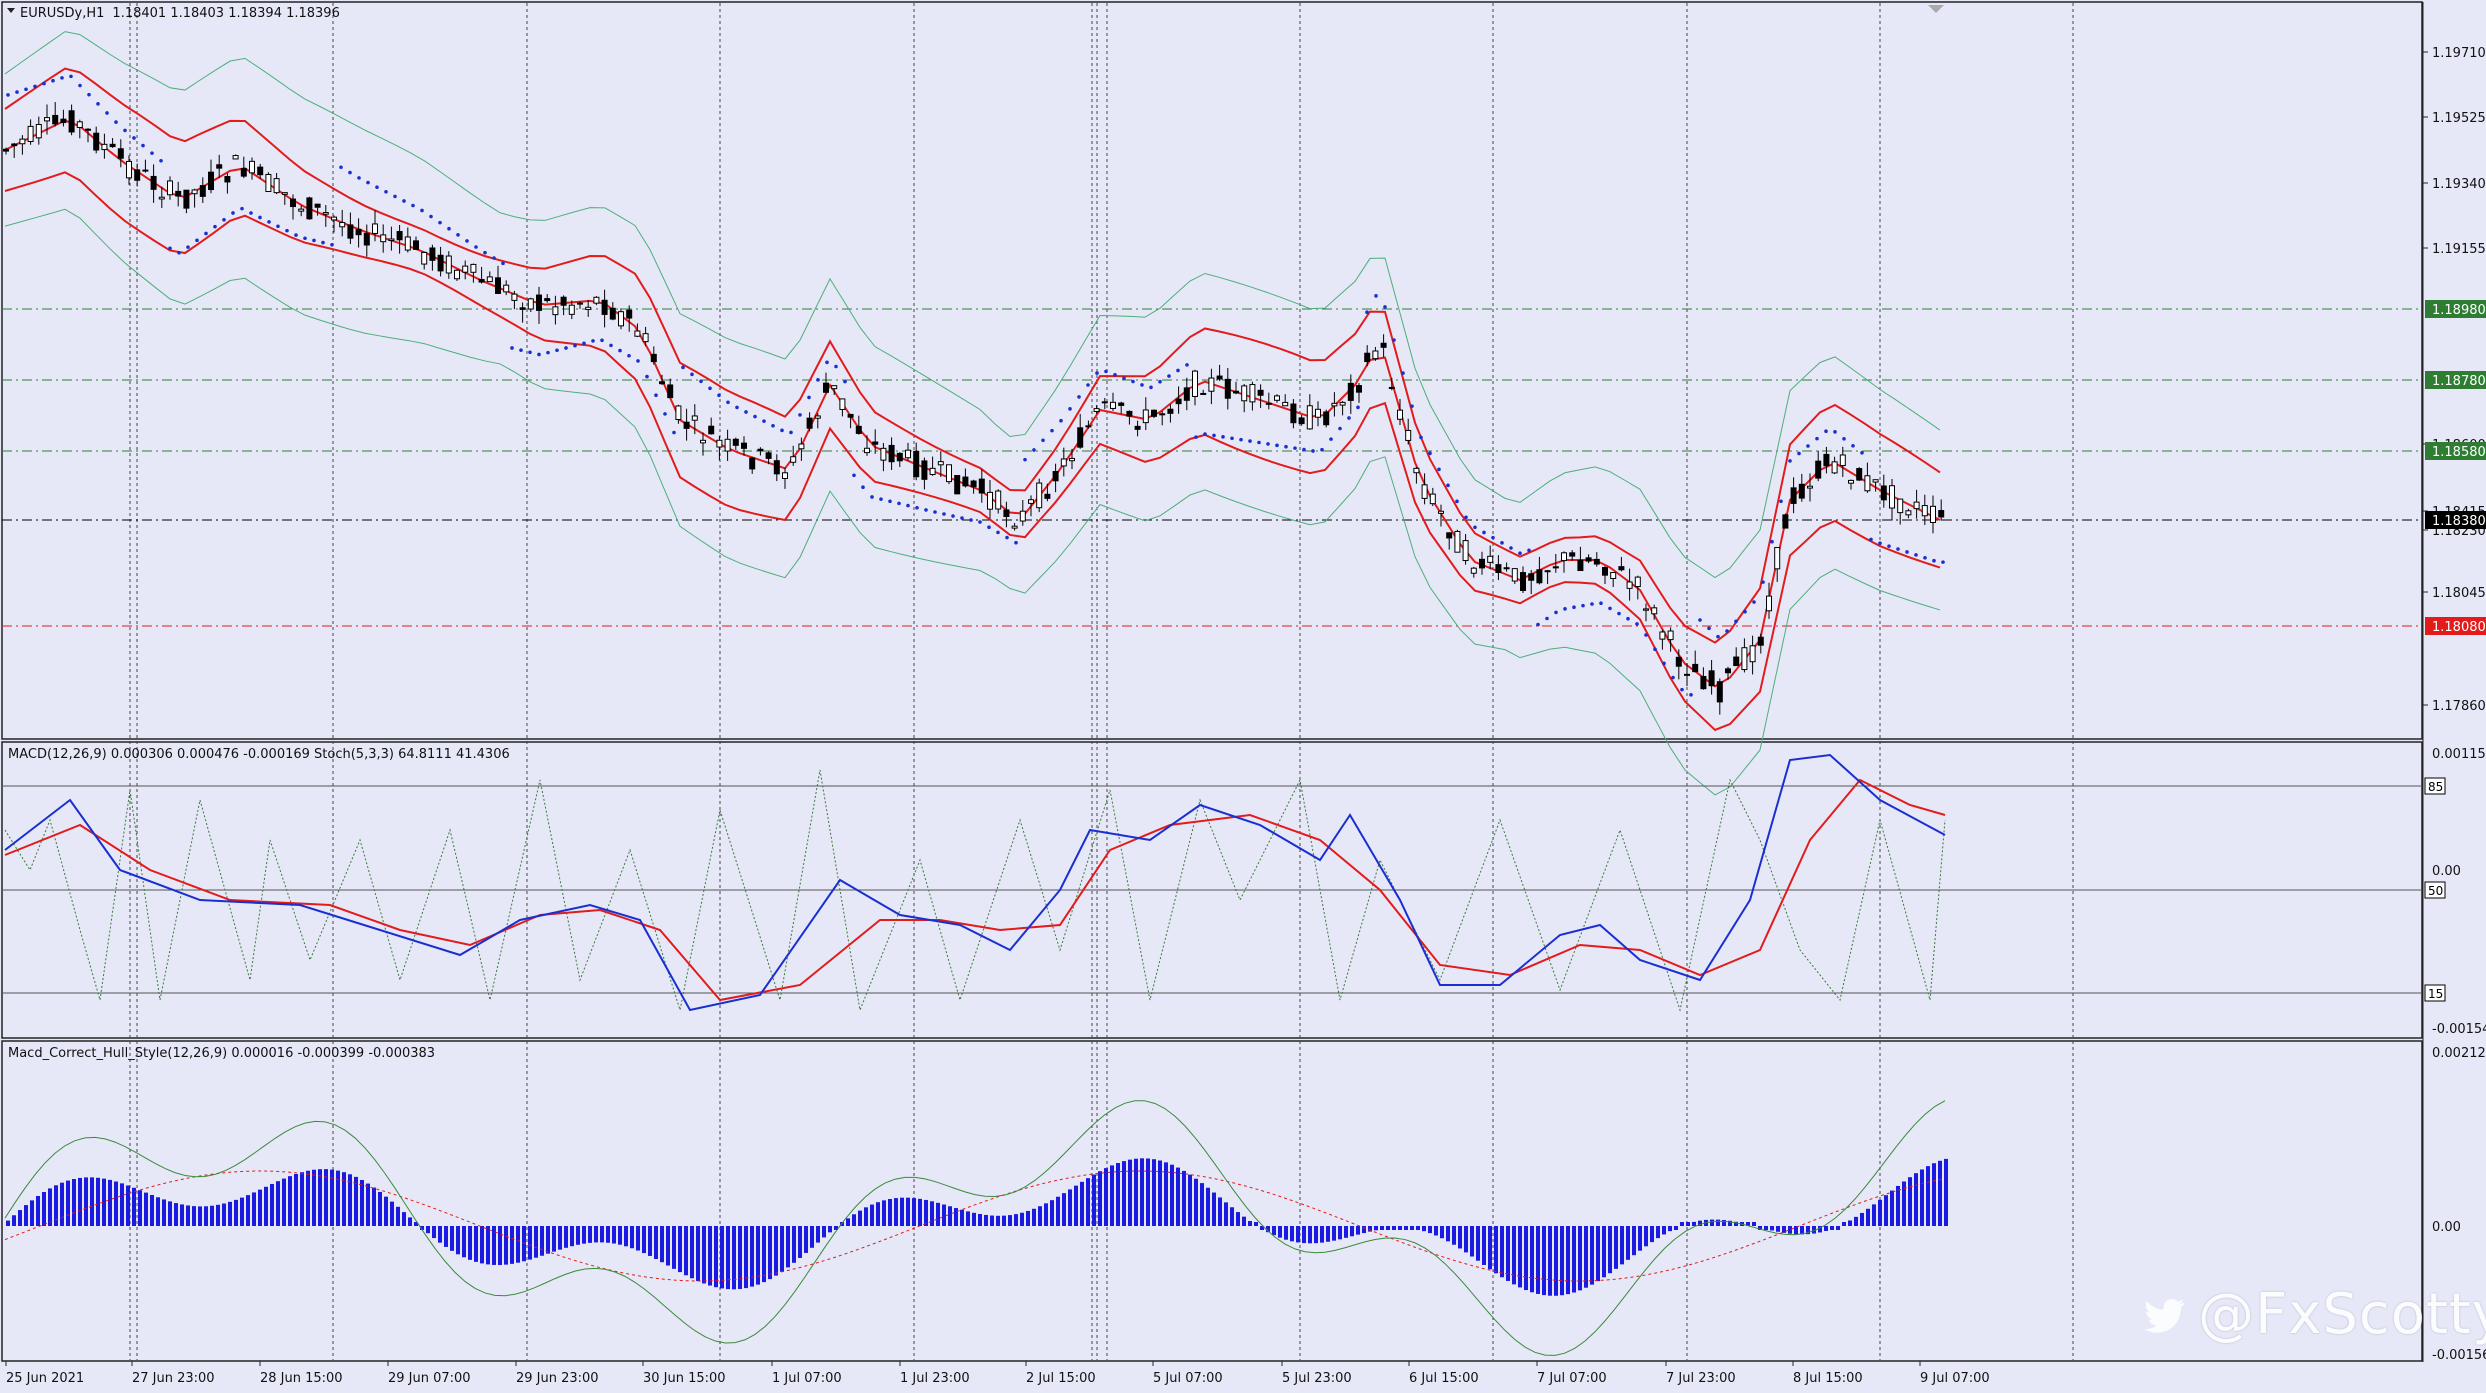 This screenshot has width=2486, height=1393. Describe the element at coordinates (1317, 1378) in the screenshot. I see `time-tick-label: 5 Jul 23:00` at that location.